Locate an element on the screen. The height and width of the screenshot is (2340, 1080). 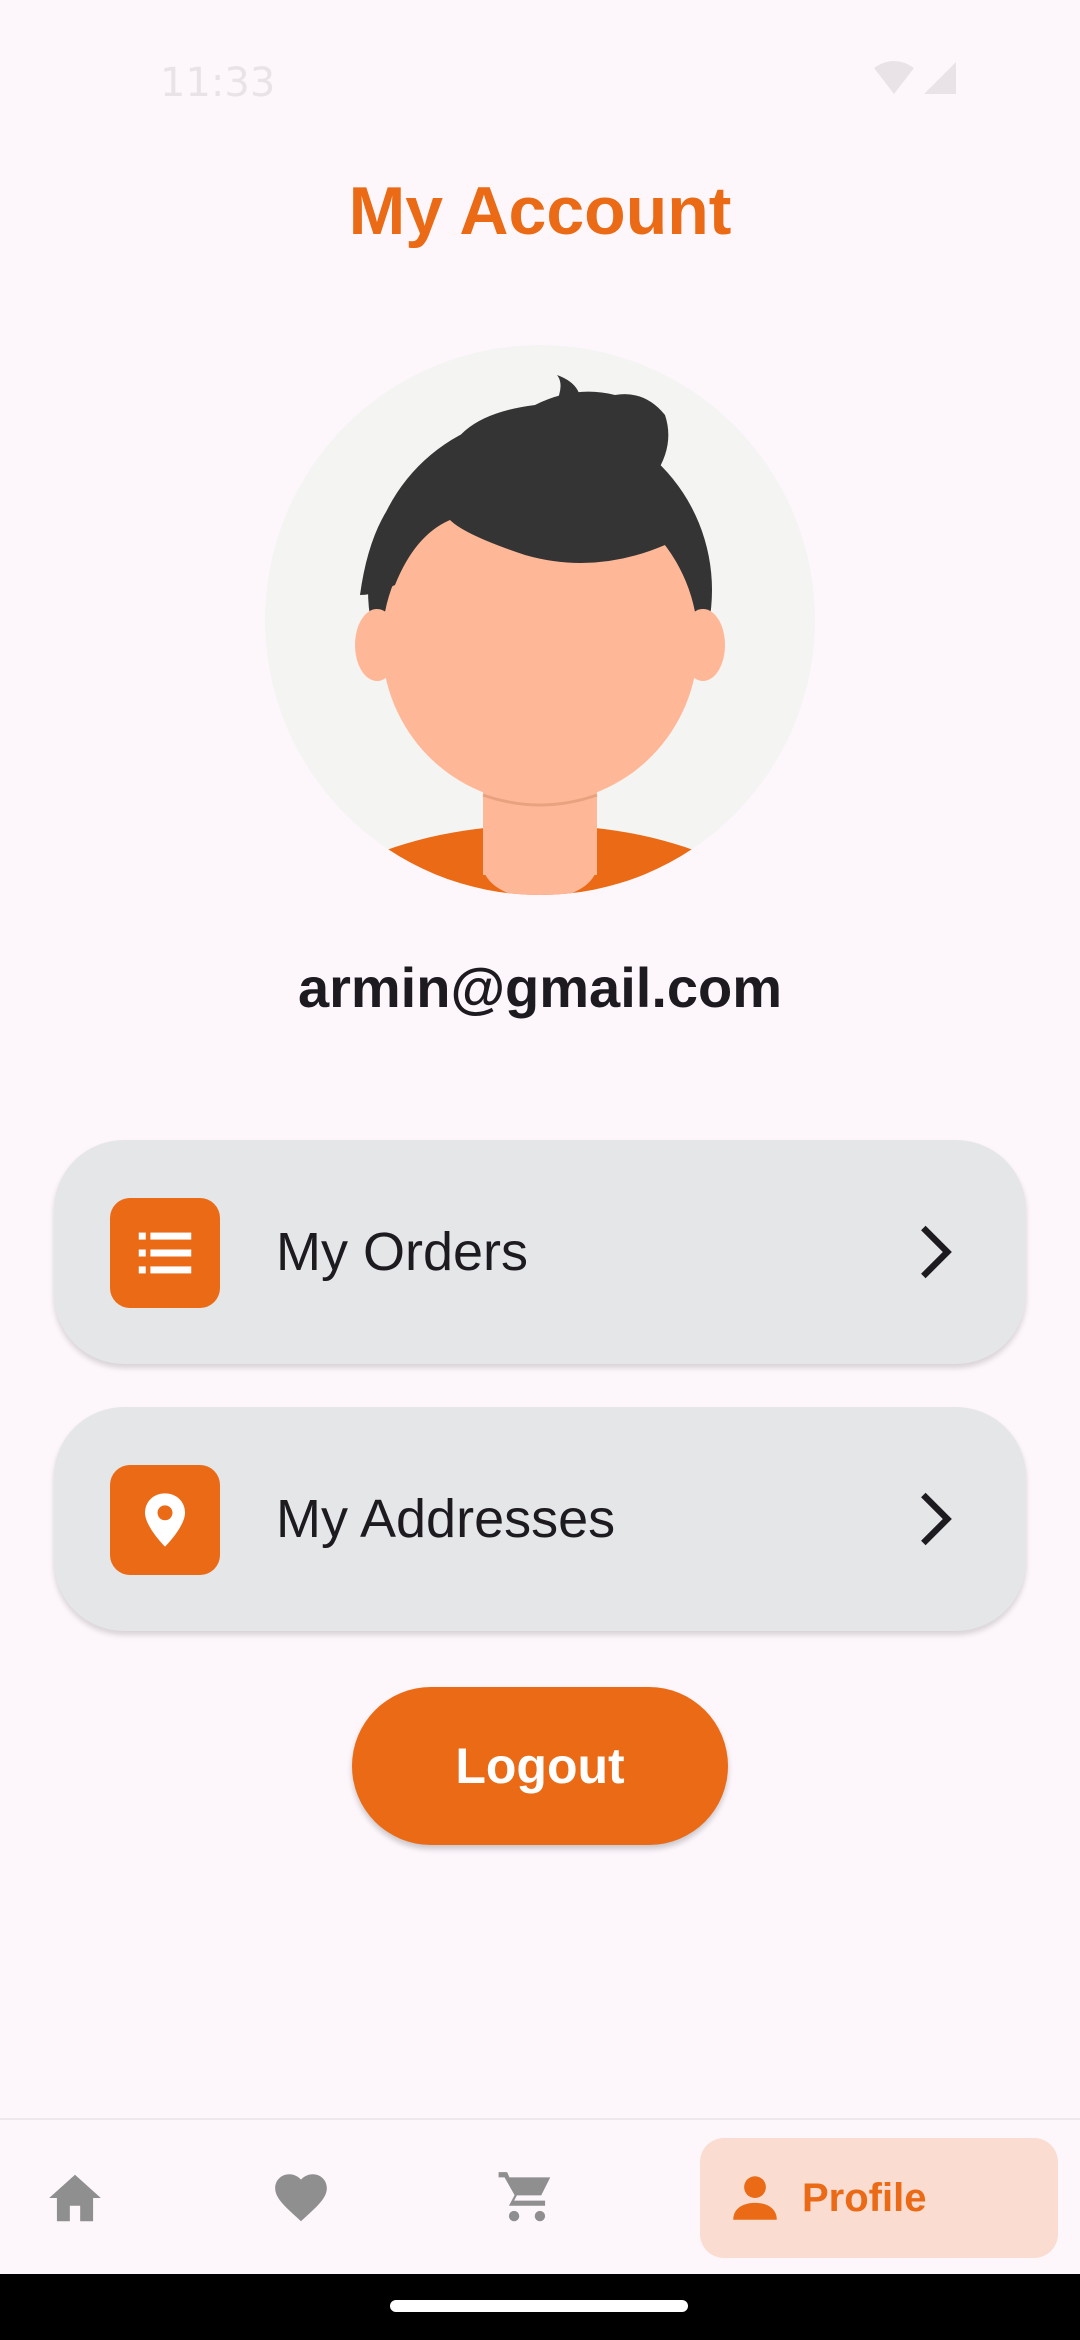
menu-label-addresses: My Addresses is located at coordinates (446, 1519).